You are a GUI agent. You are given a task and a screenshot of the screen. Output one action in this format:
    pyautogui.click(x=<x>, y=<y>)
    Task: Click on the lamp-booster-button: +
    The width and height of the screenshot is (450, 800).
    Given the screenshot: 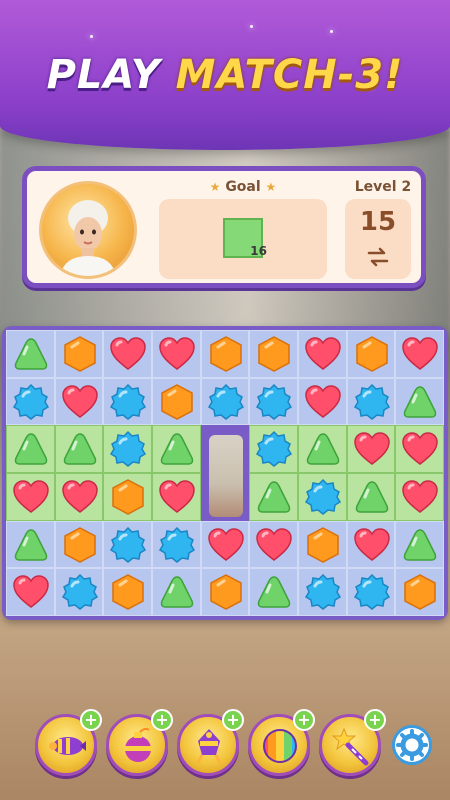 What is the action you would take?
    pyautogui.click(x=210, y=742)
    